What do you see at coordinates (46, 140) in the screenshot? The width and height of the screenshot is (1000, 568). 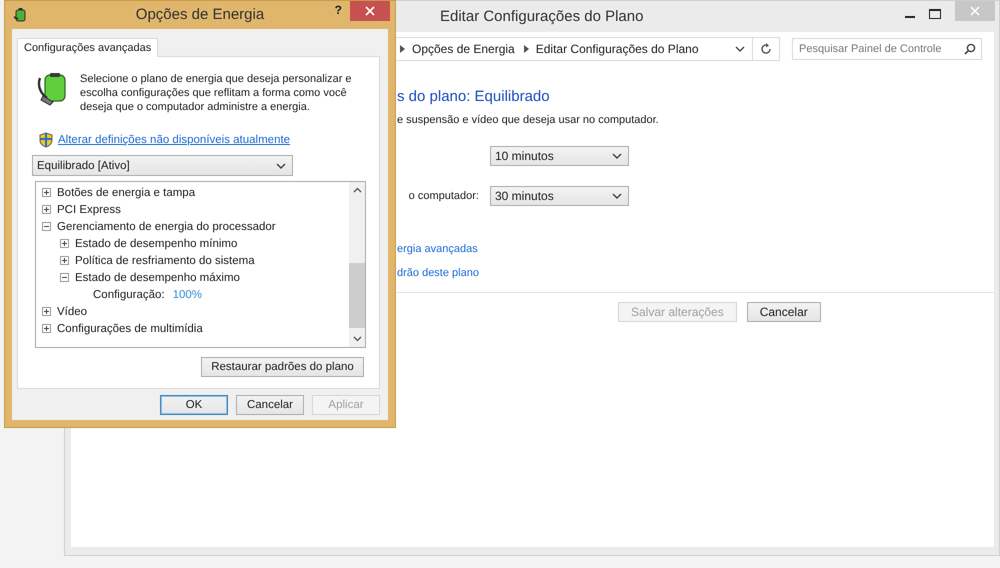 I see `shield-icon` at bounding box center [46, 140].